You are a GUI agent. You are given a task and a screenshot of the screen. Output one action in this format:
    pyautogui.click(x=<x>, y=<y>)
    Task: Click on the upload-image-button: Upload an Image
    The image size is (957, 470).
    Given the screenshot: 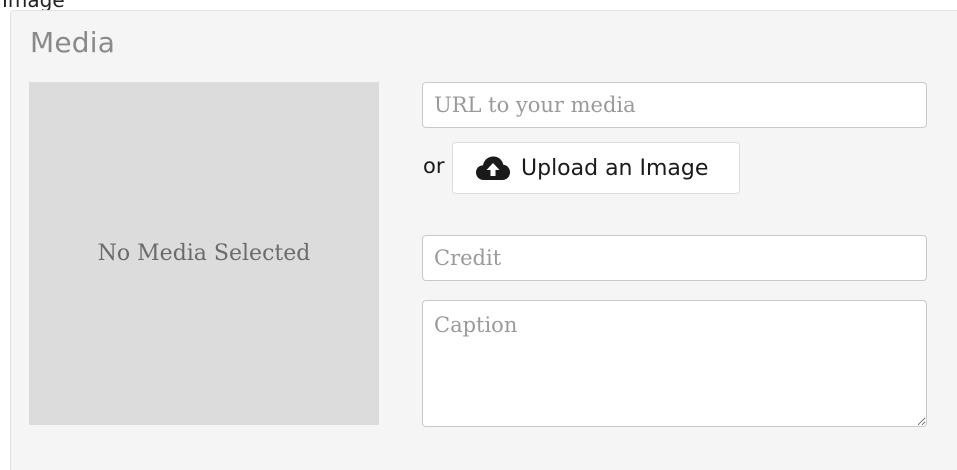 What is the action you would take?
    pyautogui.click(x=596, y=168)
    